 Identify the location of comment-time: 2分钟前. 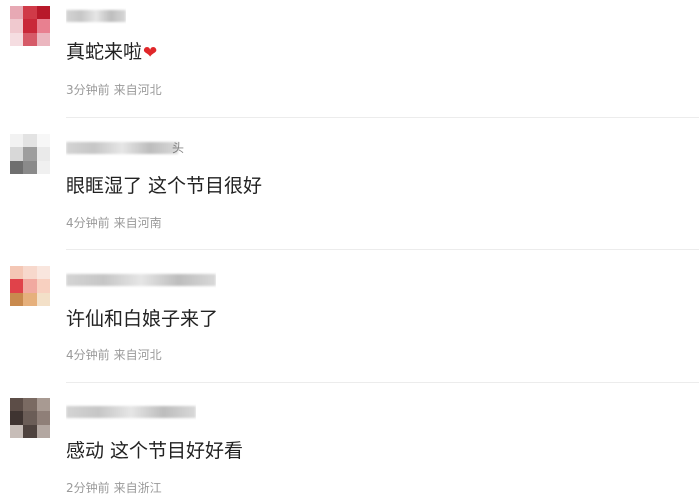
(88, 488).